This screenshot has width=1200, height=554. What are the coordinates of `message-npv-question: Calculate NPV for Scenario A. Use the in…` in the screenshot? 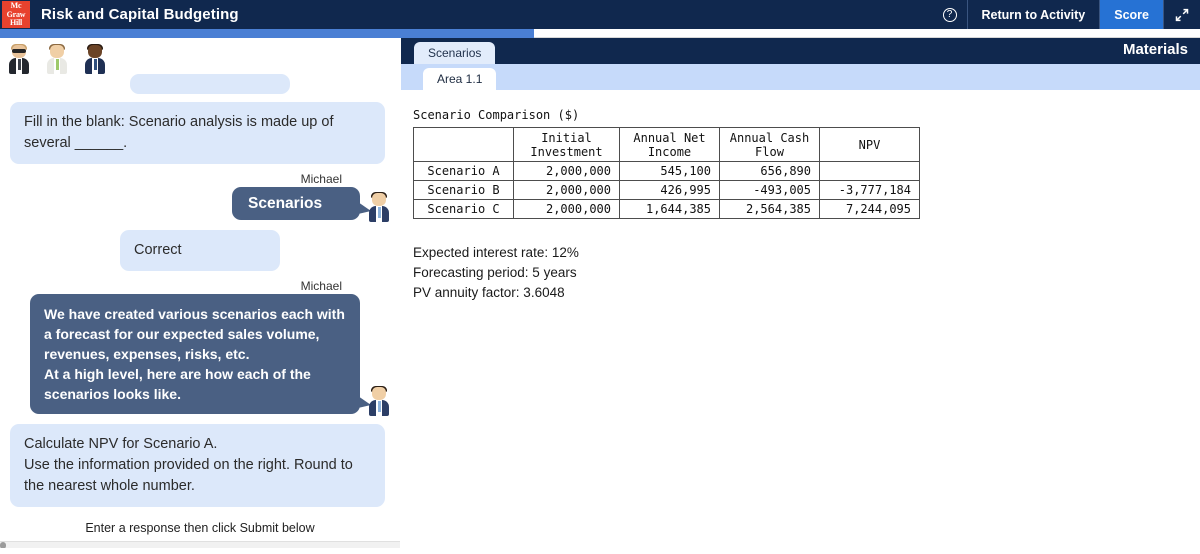 It's located at (200, 465).